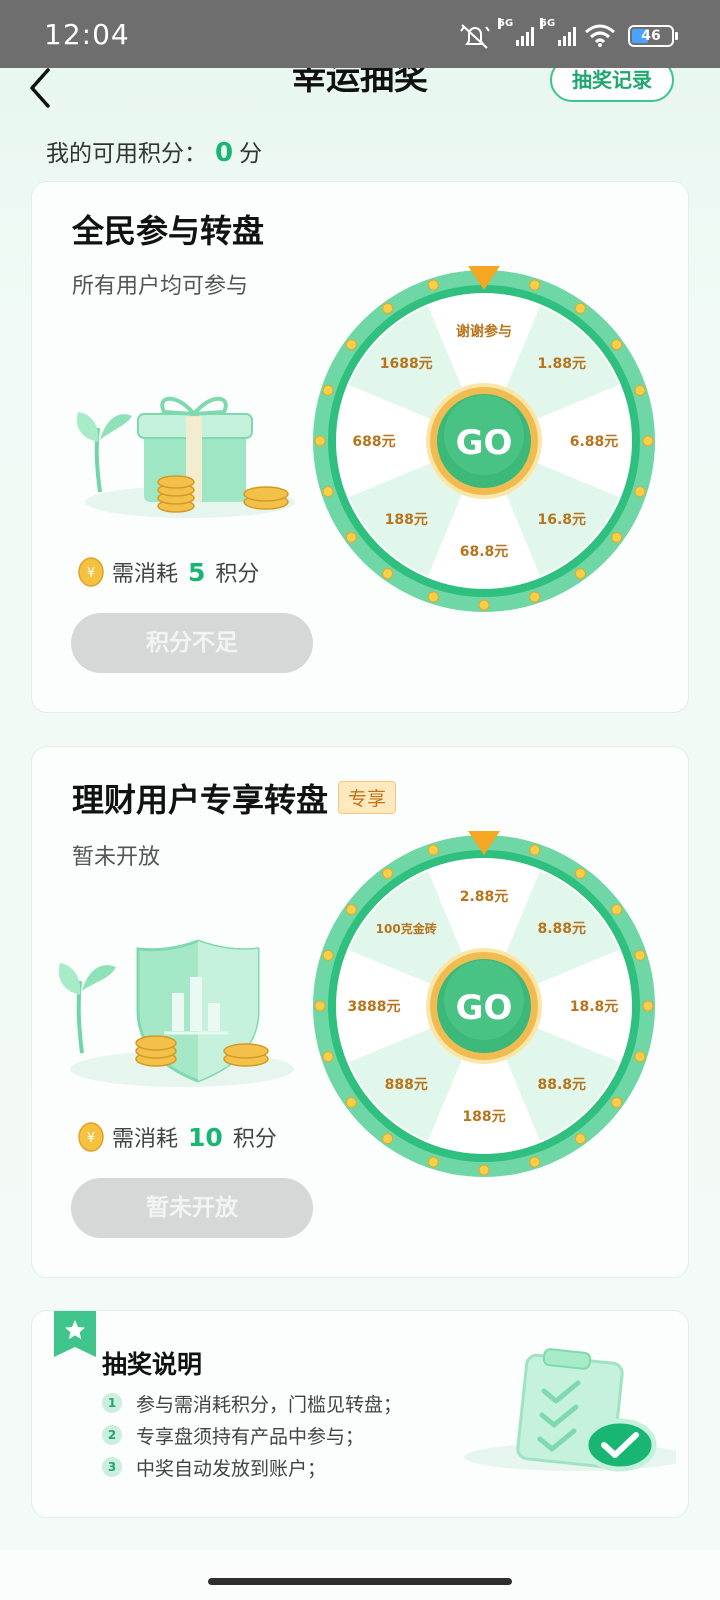 This screenshot has height=1600, width=720. Describe the element at coordinates (192, 1208) in the screenshot. I see `not-open-button: 暂未开放` at that location.